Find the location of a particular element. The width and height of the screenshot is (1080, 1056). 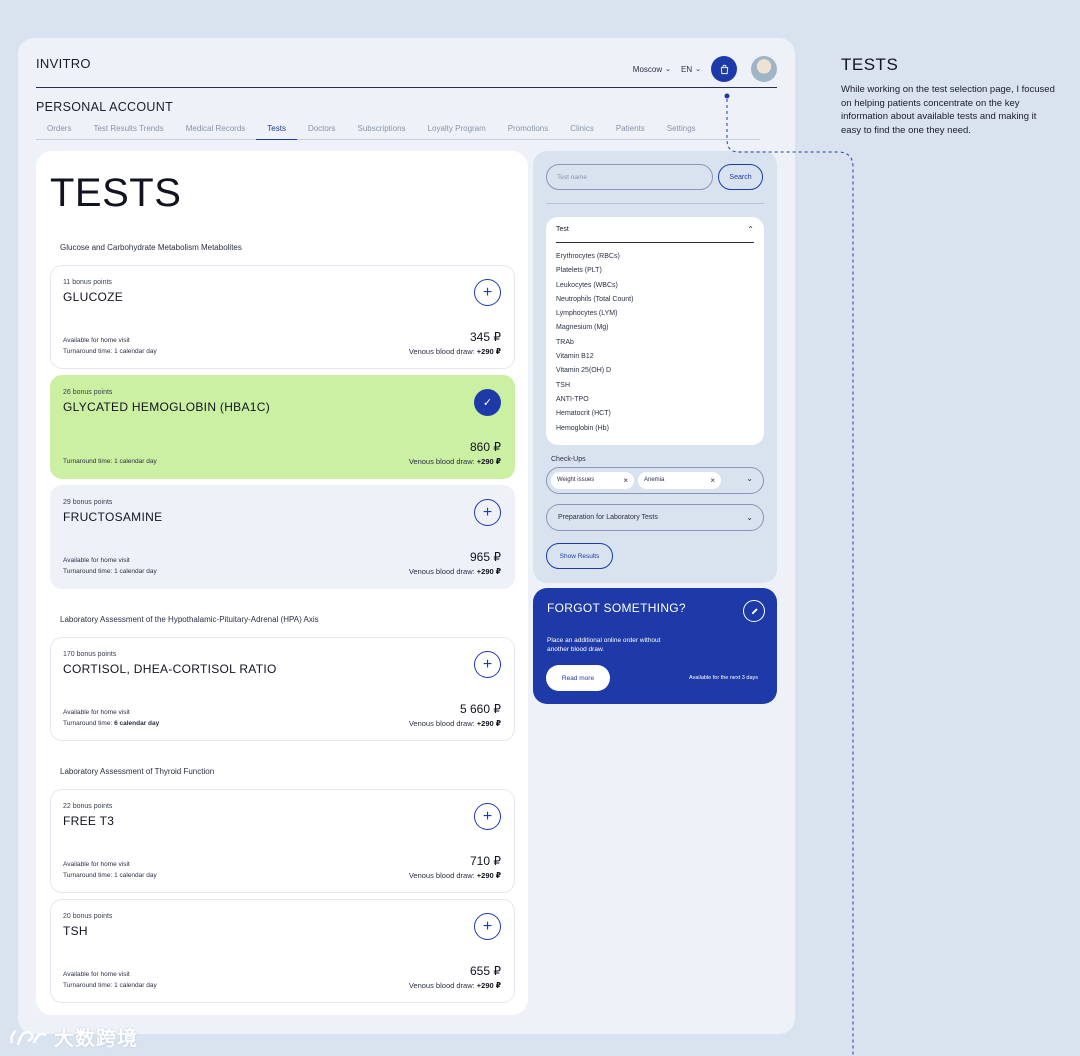

bonus-points: 22 bonus points is located at coordinates (88, 806).